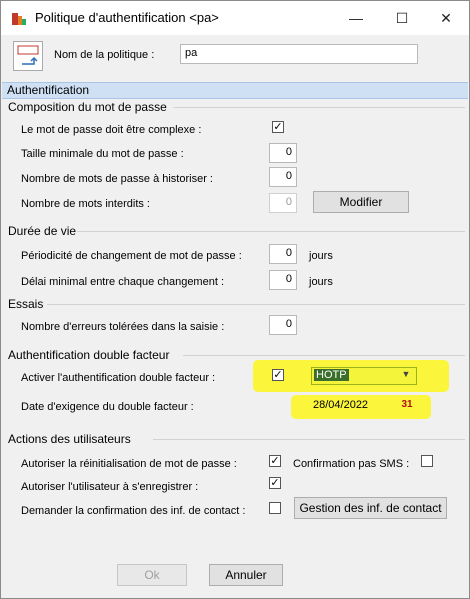 This screenshot has height=599, width=470. Describe the element at coordinates (42, 231) in the screenshot. I see `group-label-lifetime: Durée de vie` at that location.